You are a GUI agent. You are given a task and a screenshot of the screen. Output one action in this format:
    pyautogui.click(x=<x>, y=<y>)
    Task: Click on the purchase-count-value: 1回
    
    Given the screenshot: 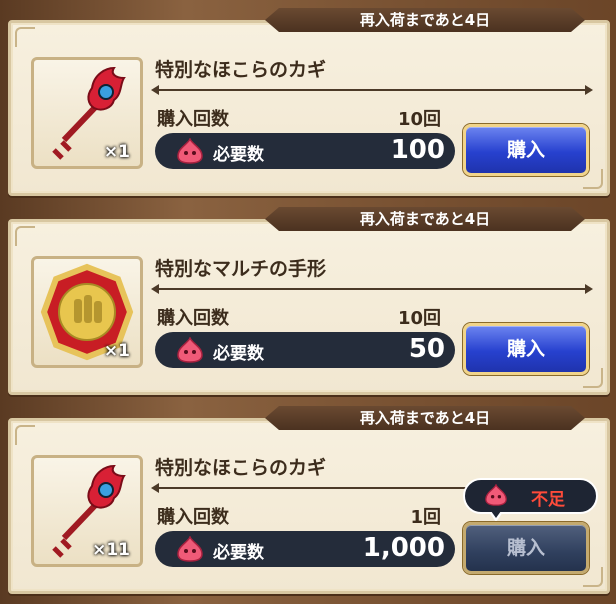 What is the action you would take?
    pyautogui.click(x=425, y=517)
    